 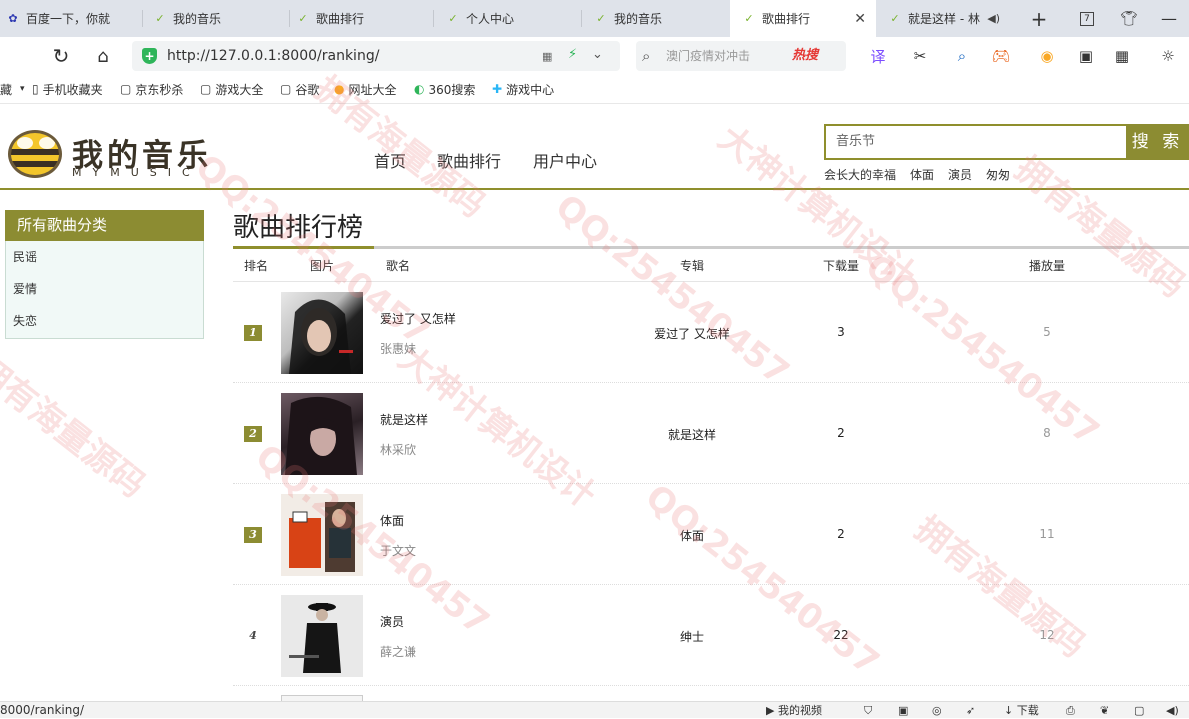 I want to click on song-title: 爱过了 又怎样, so click(x=418, y=318).